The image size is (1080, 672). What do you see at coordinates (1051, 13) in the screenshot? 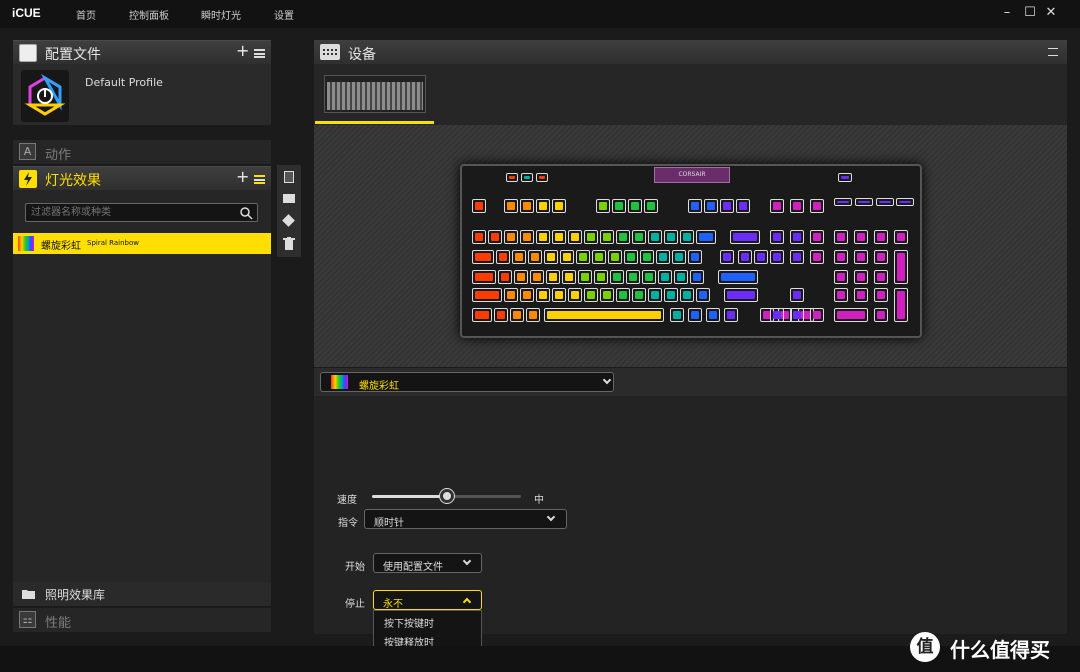
I see `close-icon: ✕` at bounding box center [1051, 13].